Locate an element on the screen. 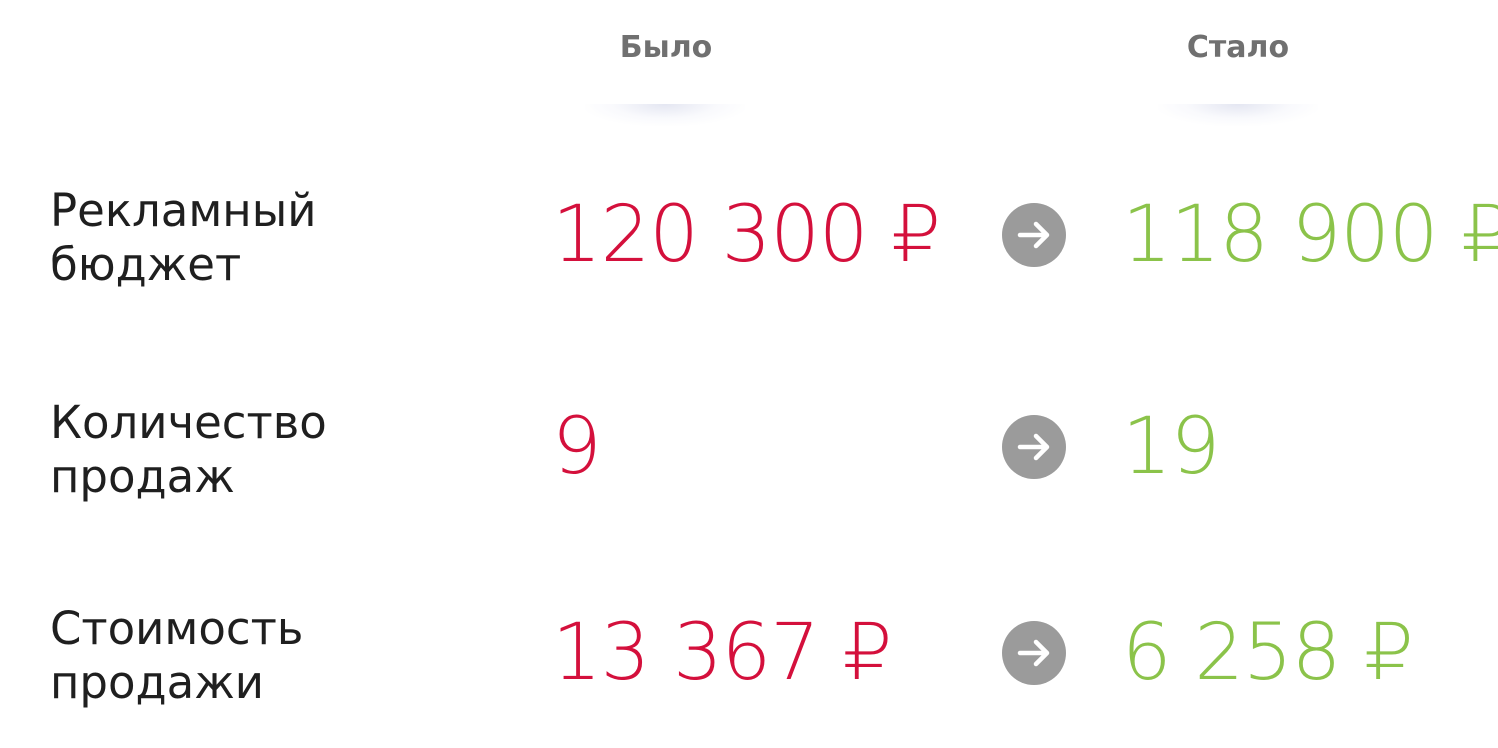 This screenshot has width=1498, height=748. column-header-before: Было is located at coordinates (666, 47).